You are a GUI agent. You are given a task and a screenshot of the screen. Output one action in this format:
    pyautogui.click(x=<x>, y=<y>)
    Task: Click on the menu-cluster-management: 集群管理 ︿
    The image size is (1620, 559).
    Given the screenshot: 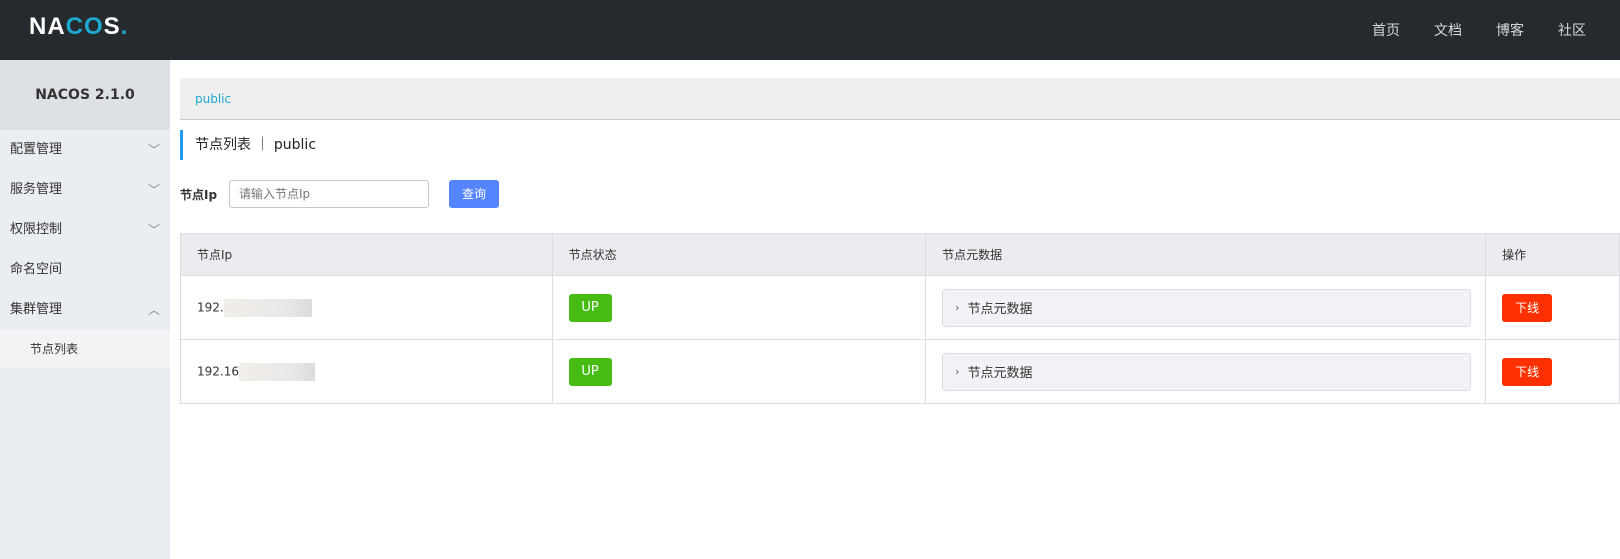 What is the action you would take?
    pyautogui.click(x=85, y=310)
    